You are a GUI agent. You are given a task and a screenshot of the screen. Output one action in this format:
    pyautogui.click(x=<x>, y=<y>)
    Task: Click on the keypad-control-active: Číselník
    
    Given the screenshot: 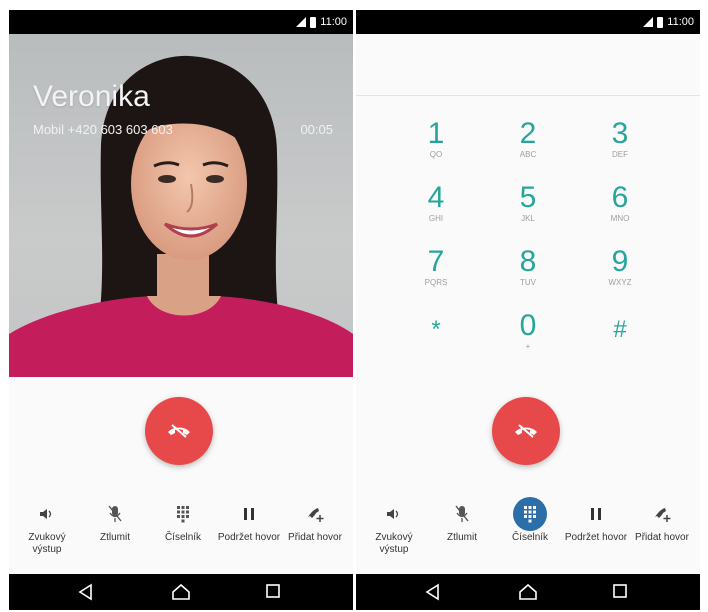 What is the action you would take?
    pyautogui.click(x=530, y=520)
    